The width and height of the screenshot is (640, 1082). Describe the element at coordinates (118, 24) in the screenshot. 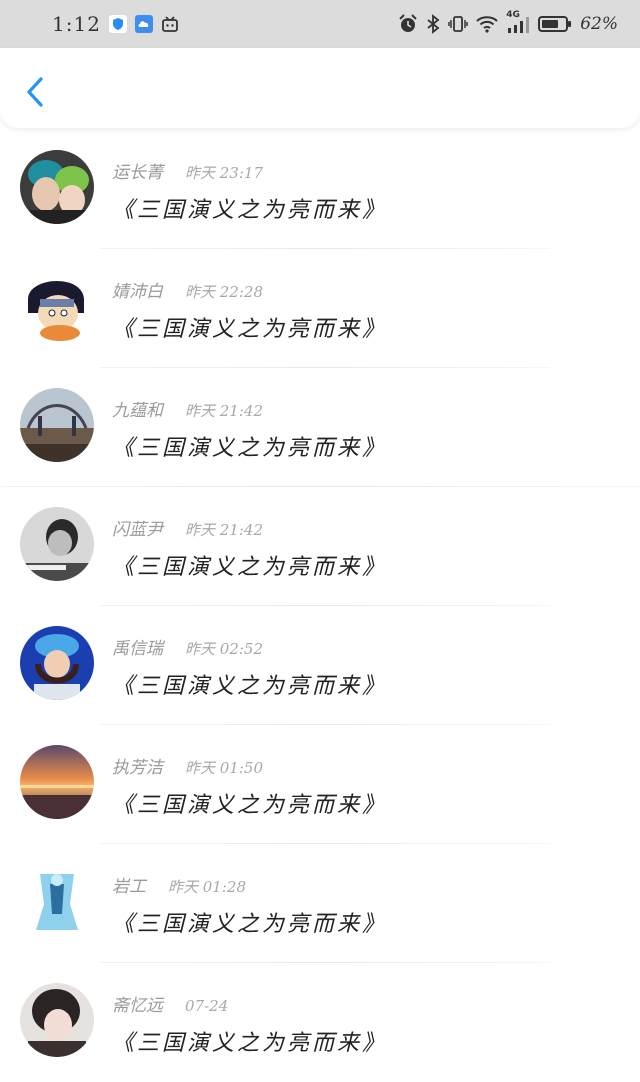

I see `shield-icon` at that location.